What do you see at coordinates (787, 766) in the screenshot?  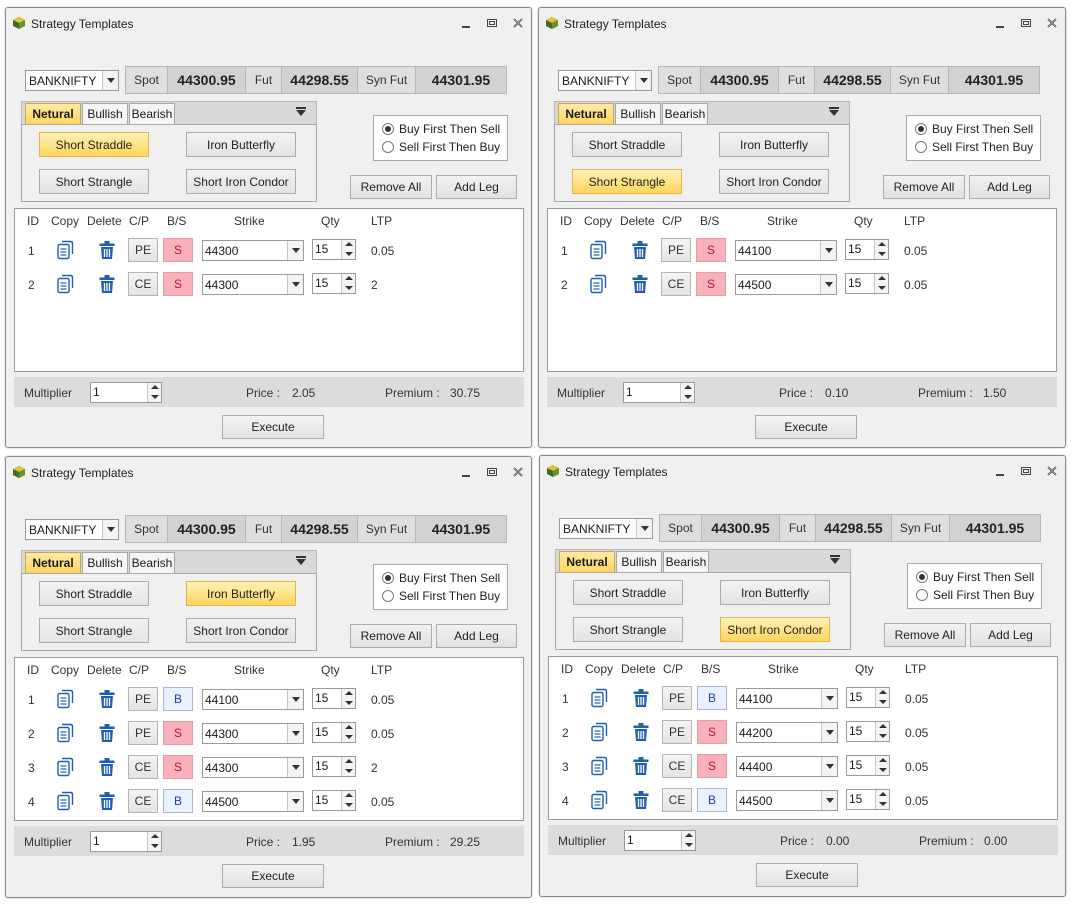 I see `strike-select: 44400` at bounding box center [787, 766].